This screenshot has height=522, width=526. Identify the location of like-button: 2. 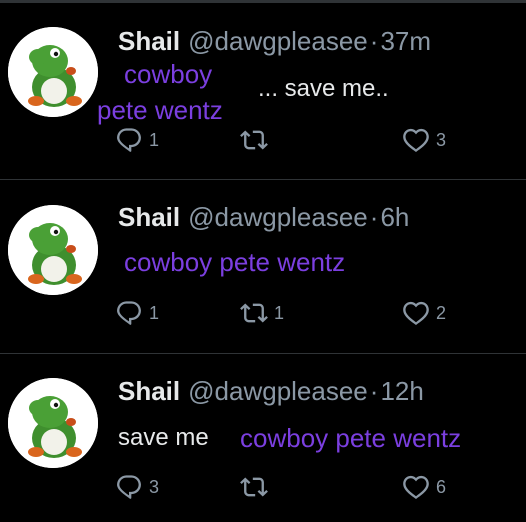
(424, 313).